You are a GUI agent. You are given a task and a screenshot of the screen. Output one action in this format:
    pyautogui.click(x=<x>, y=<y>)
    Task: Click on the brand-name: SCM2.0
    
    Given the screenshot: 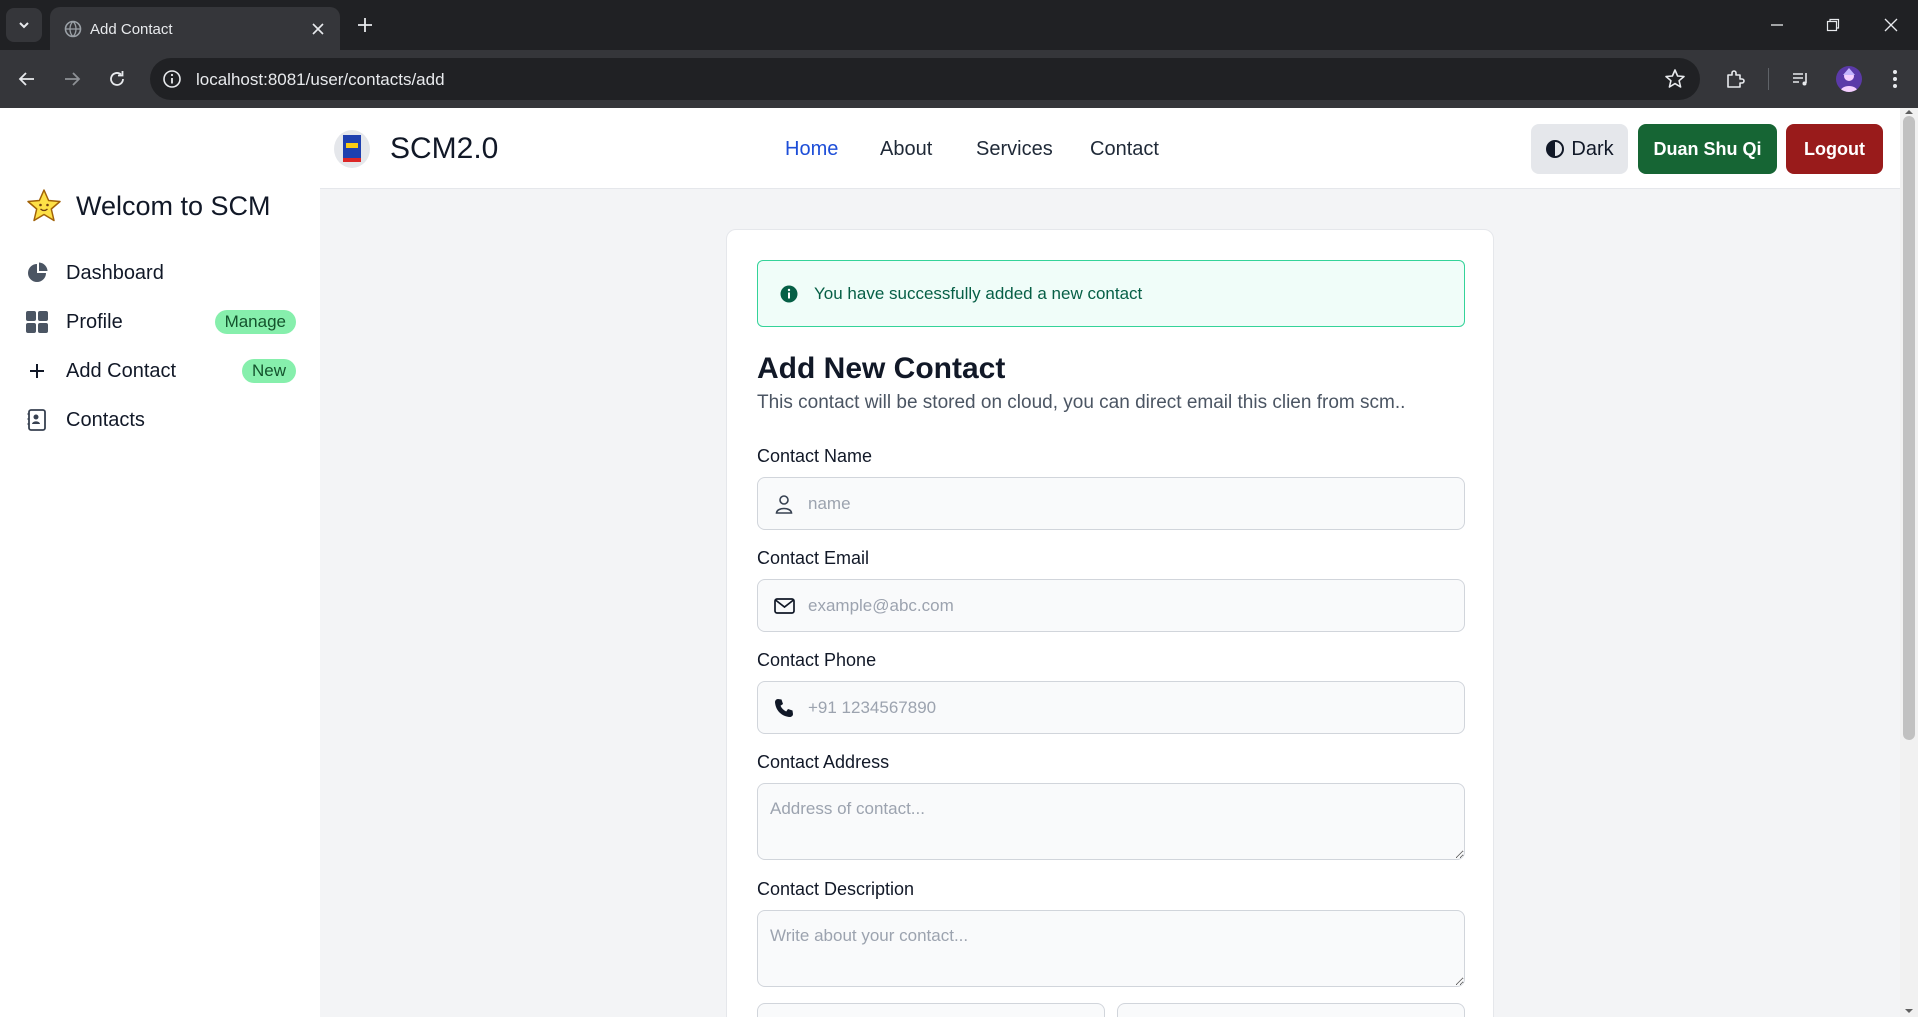 What is the action you would take?
    pyautogui.click(x=444, y=149)
    